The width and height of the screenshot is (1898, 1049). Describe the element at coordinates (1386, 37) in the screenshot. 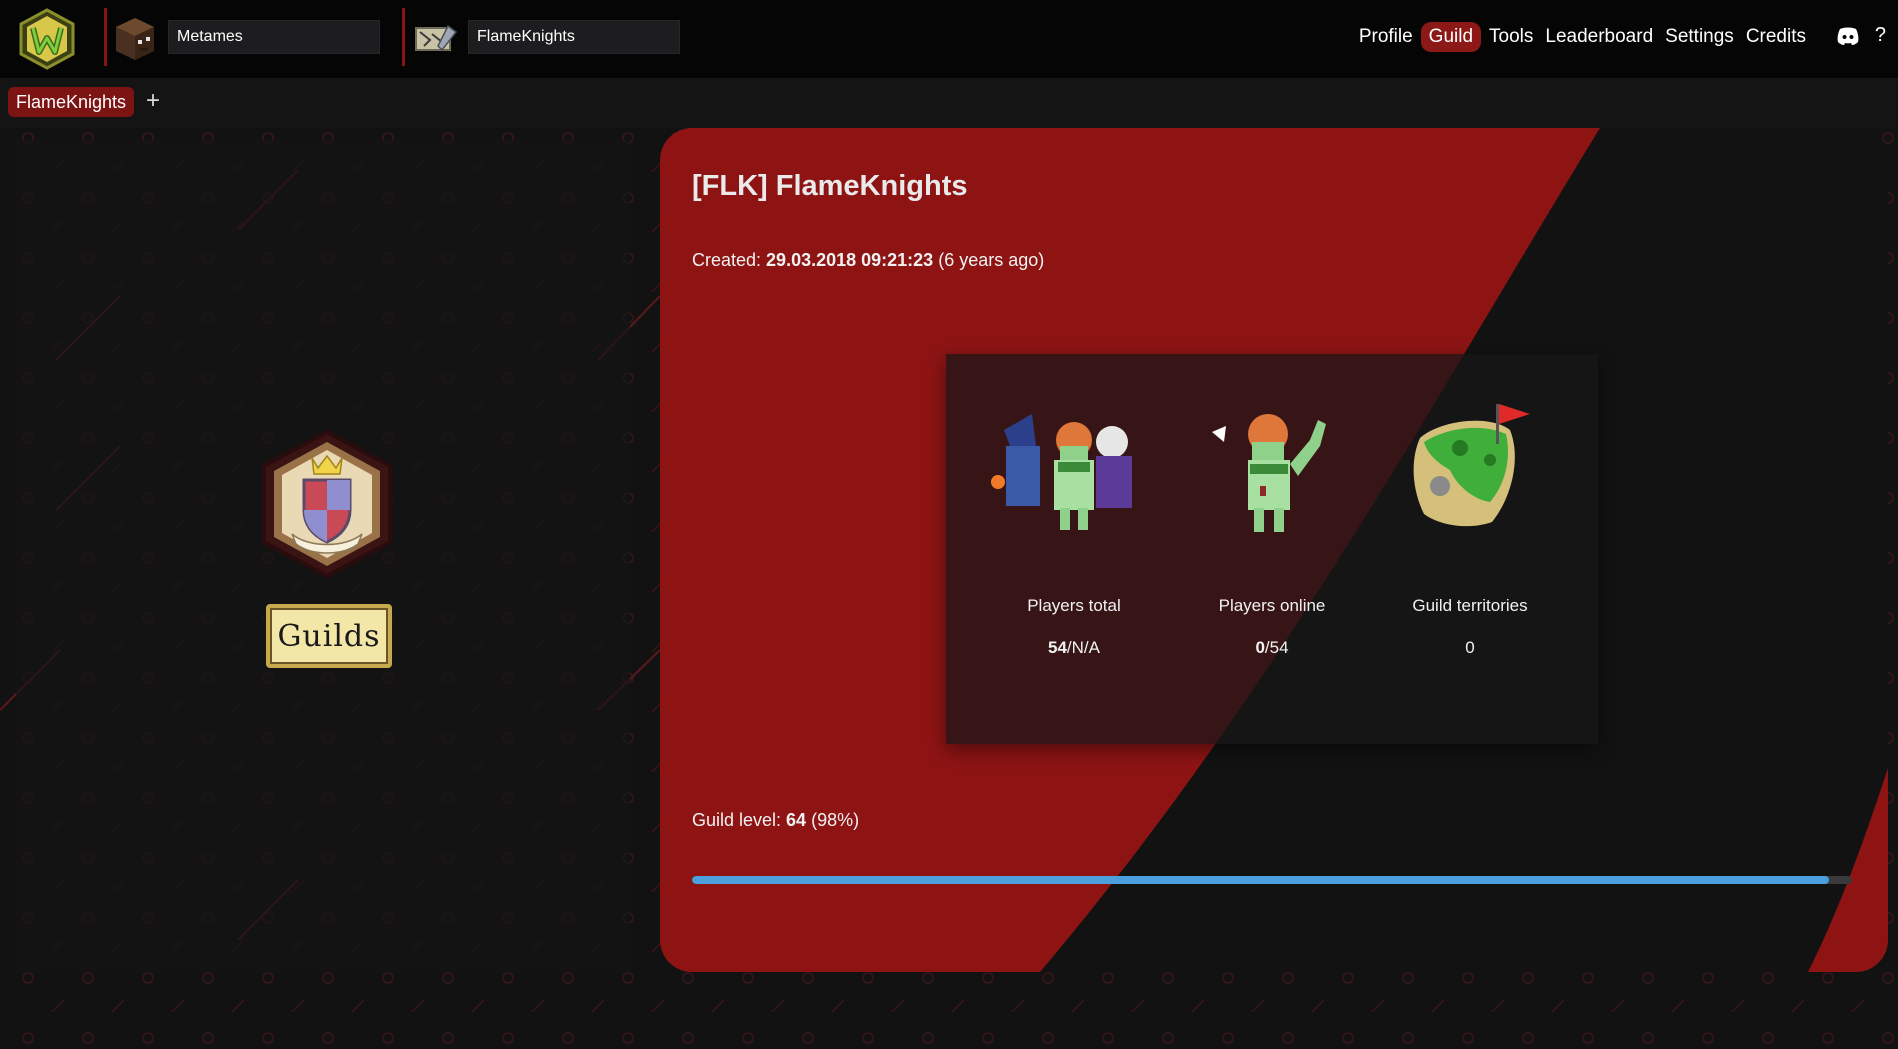

I see `nav-profile: Profile` at that location.